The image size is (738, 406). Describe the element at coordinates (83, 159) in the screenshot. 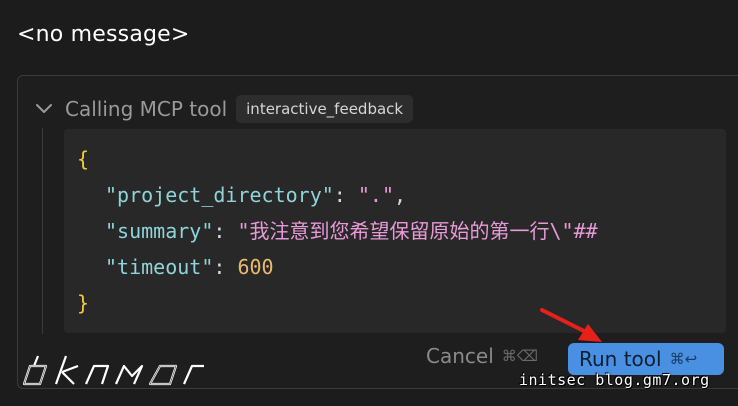

I see `json-open-brace: {` at that location.